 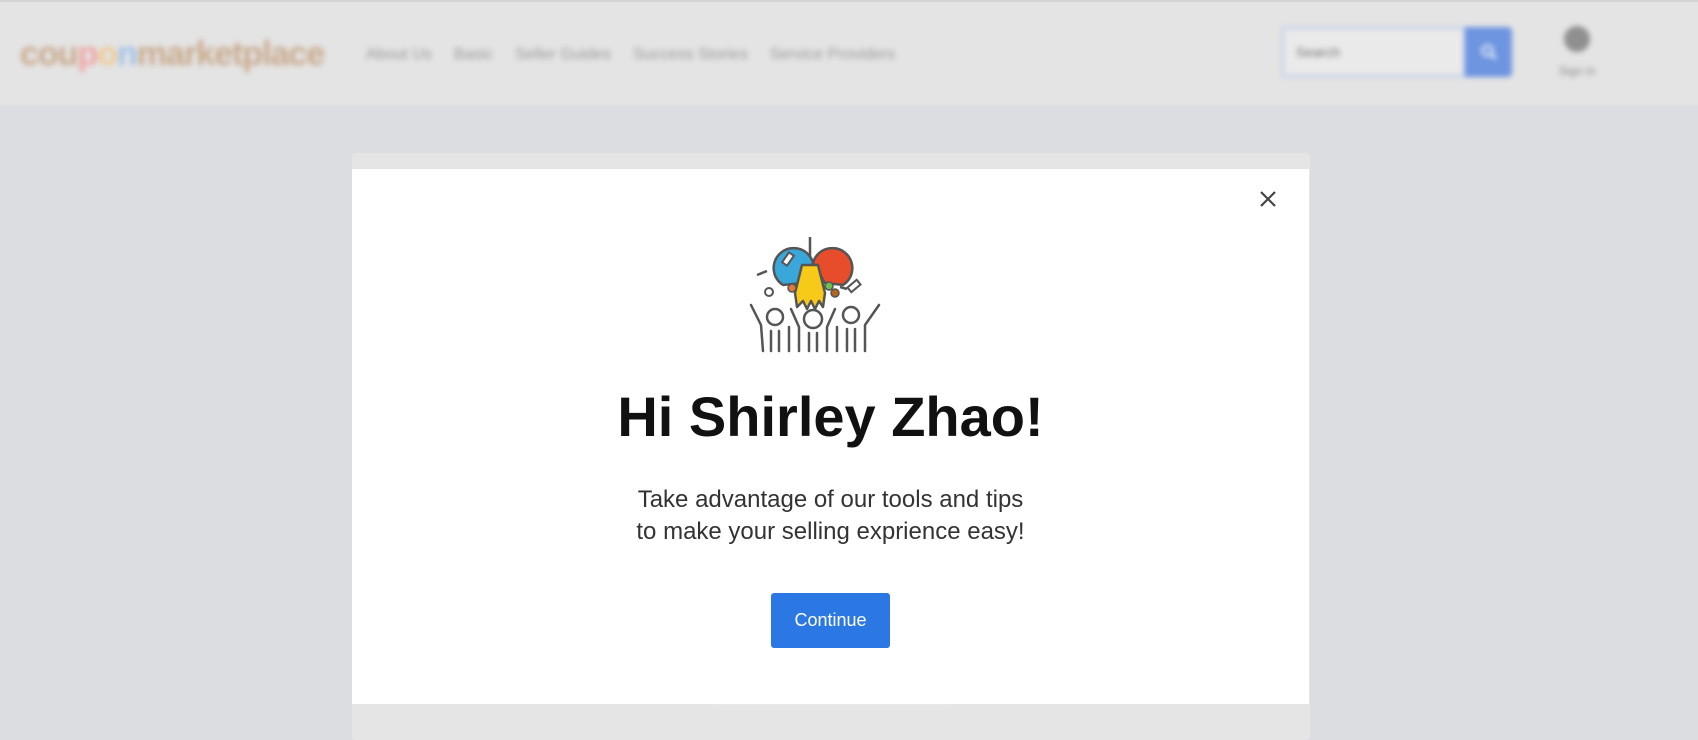 I want to click on account-menu: Sign in, so click(x=1577, y=52).